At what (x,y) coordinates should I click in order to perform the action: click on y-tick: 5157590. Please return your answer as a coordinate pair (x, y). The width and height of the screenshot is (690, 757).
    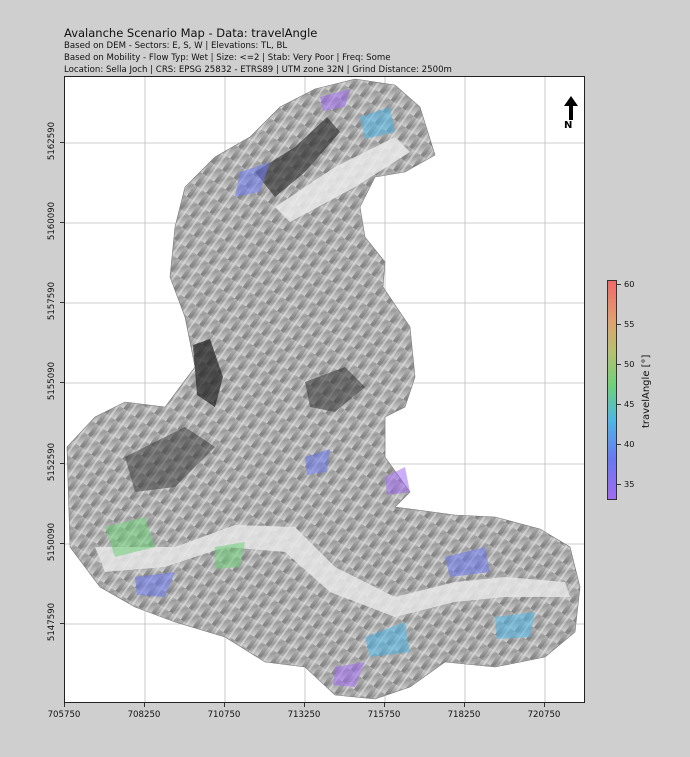
    Looking at the image, I should click on (52, 301).